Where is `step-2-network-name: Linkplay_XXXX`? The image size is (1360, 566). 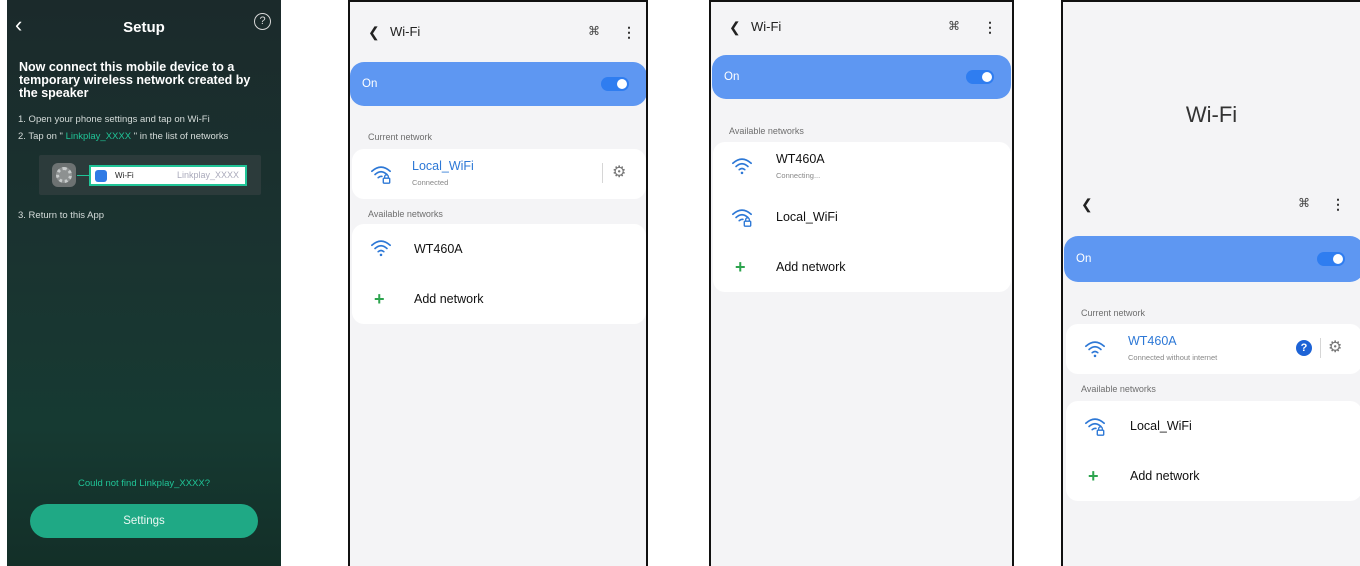 step-2-network-name: Linkplay_XXXX is located at coordinates (98, 136).